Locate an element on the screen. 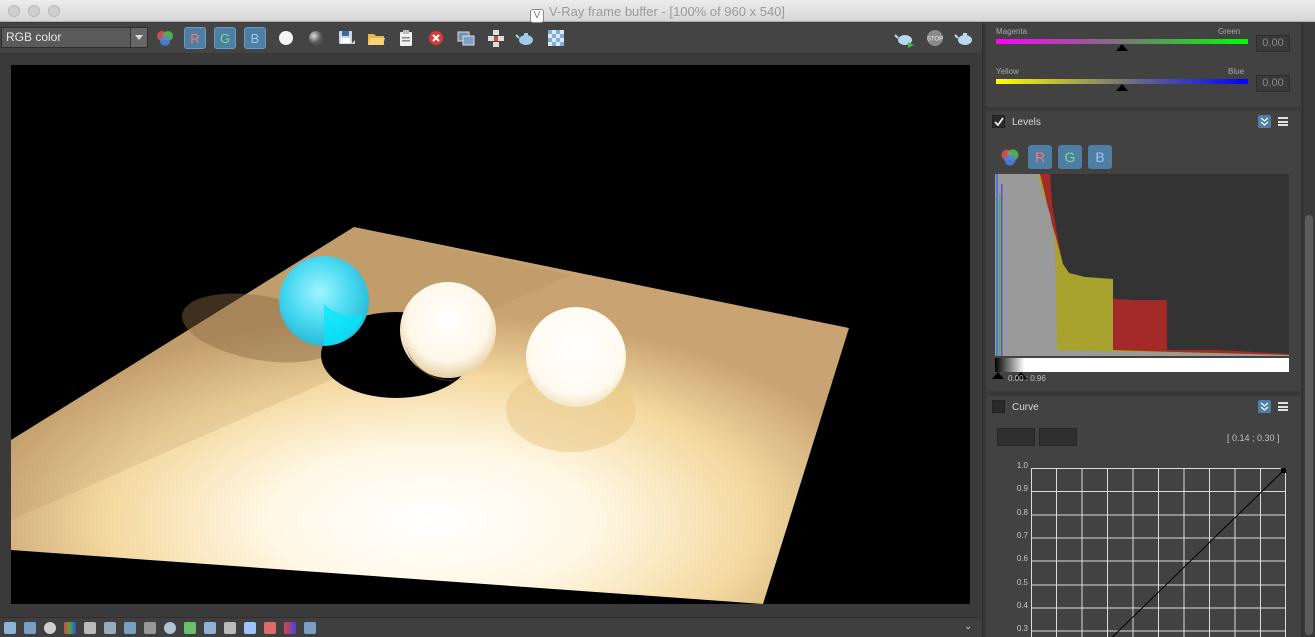 This screenshot has width=1315, height=637. levels-blue-button: B is located at coordinates (1100, 157).